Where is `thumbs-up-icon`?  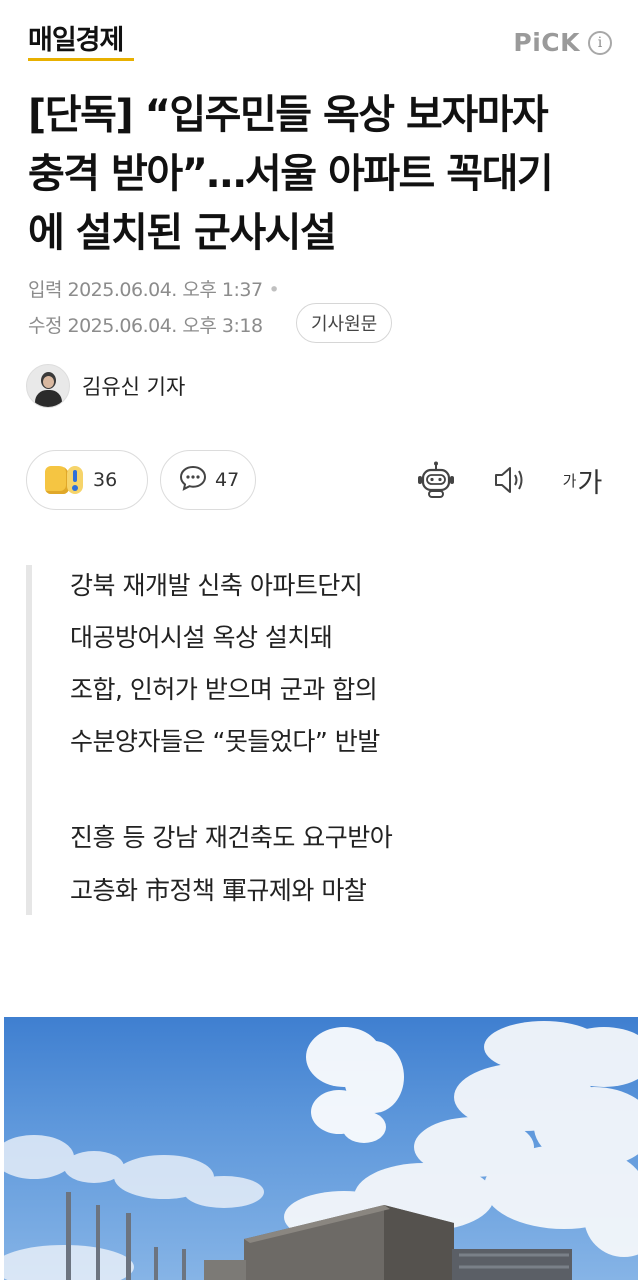
thumbs-up-icon is located at coordinates (57, 480).